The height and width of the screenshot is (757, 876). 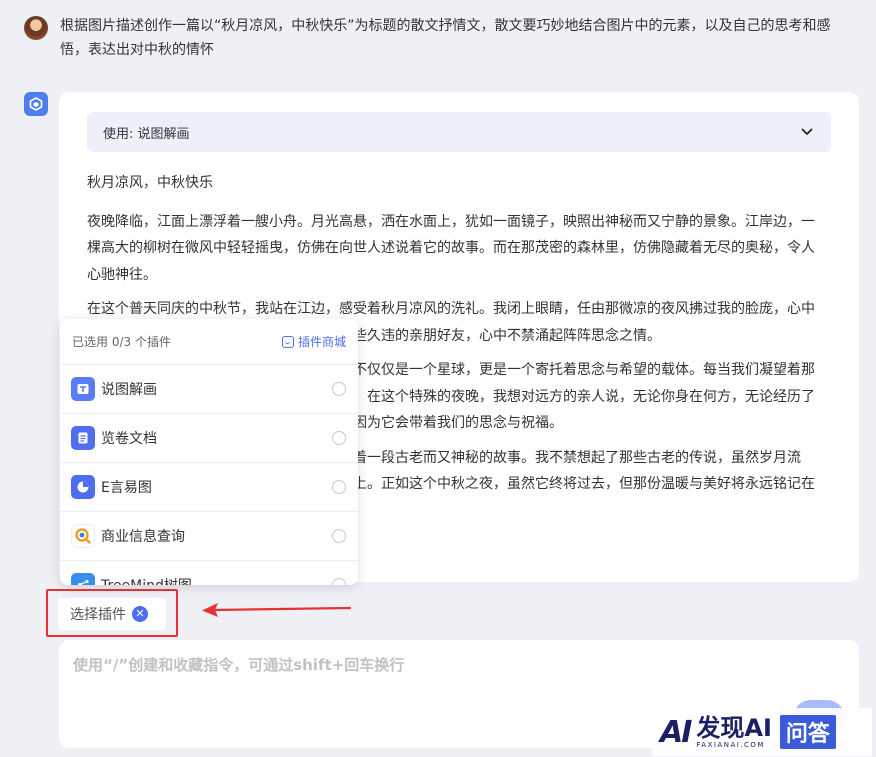 What do you see at coordinates (146, 134) in the screenshot?
I see `plugin-used-label: 使用: 说图解画` at bounding box center [146, 134].